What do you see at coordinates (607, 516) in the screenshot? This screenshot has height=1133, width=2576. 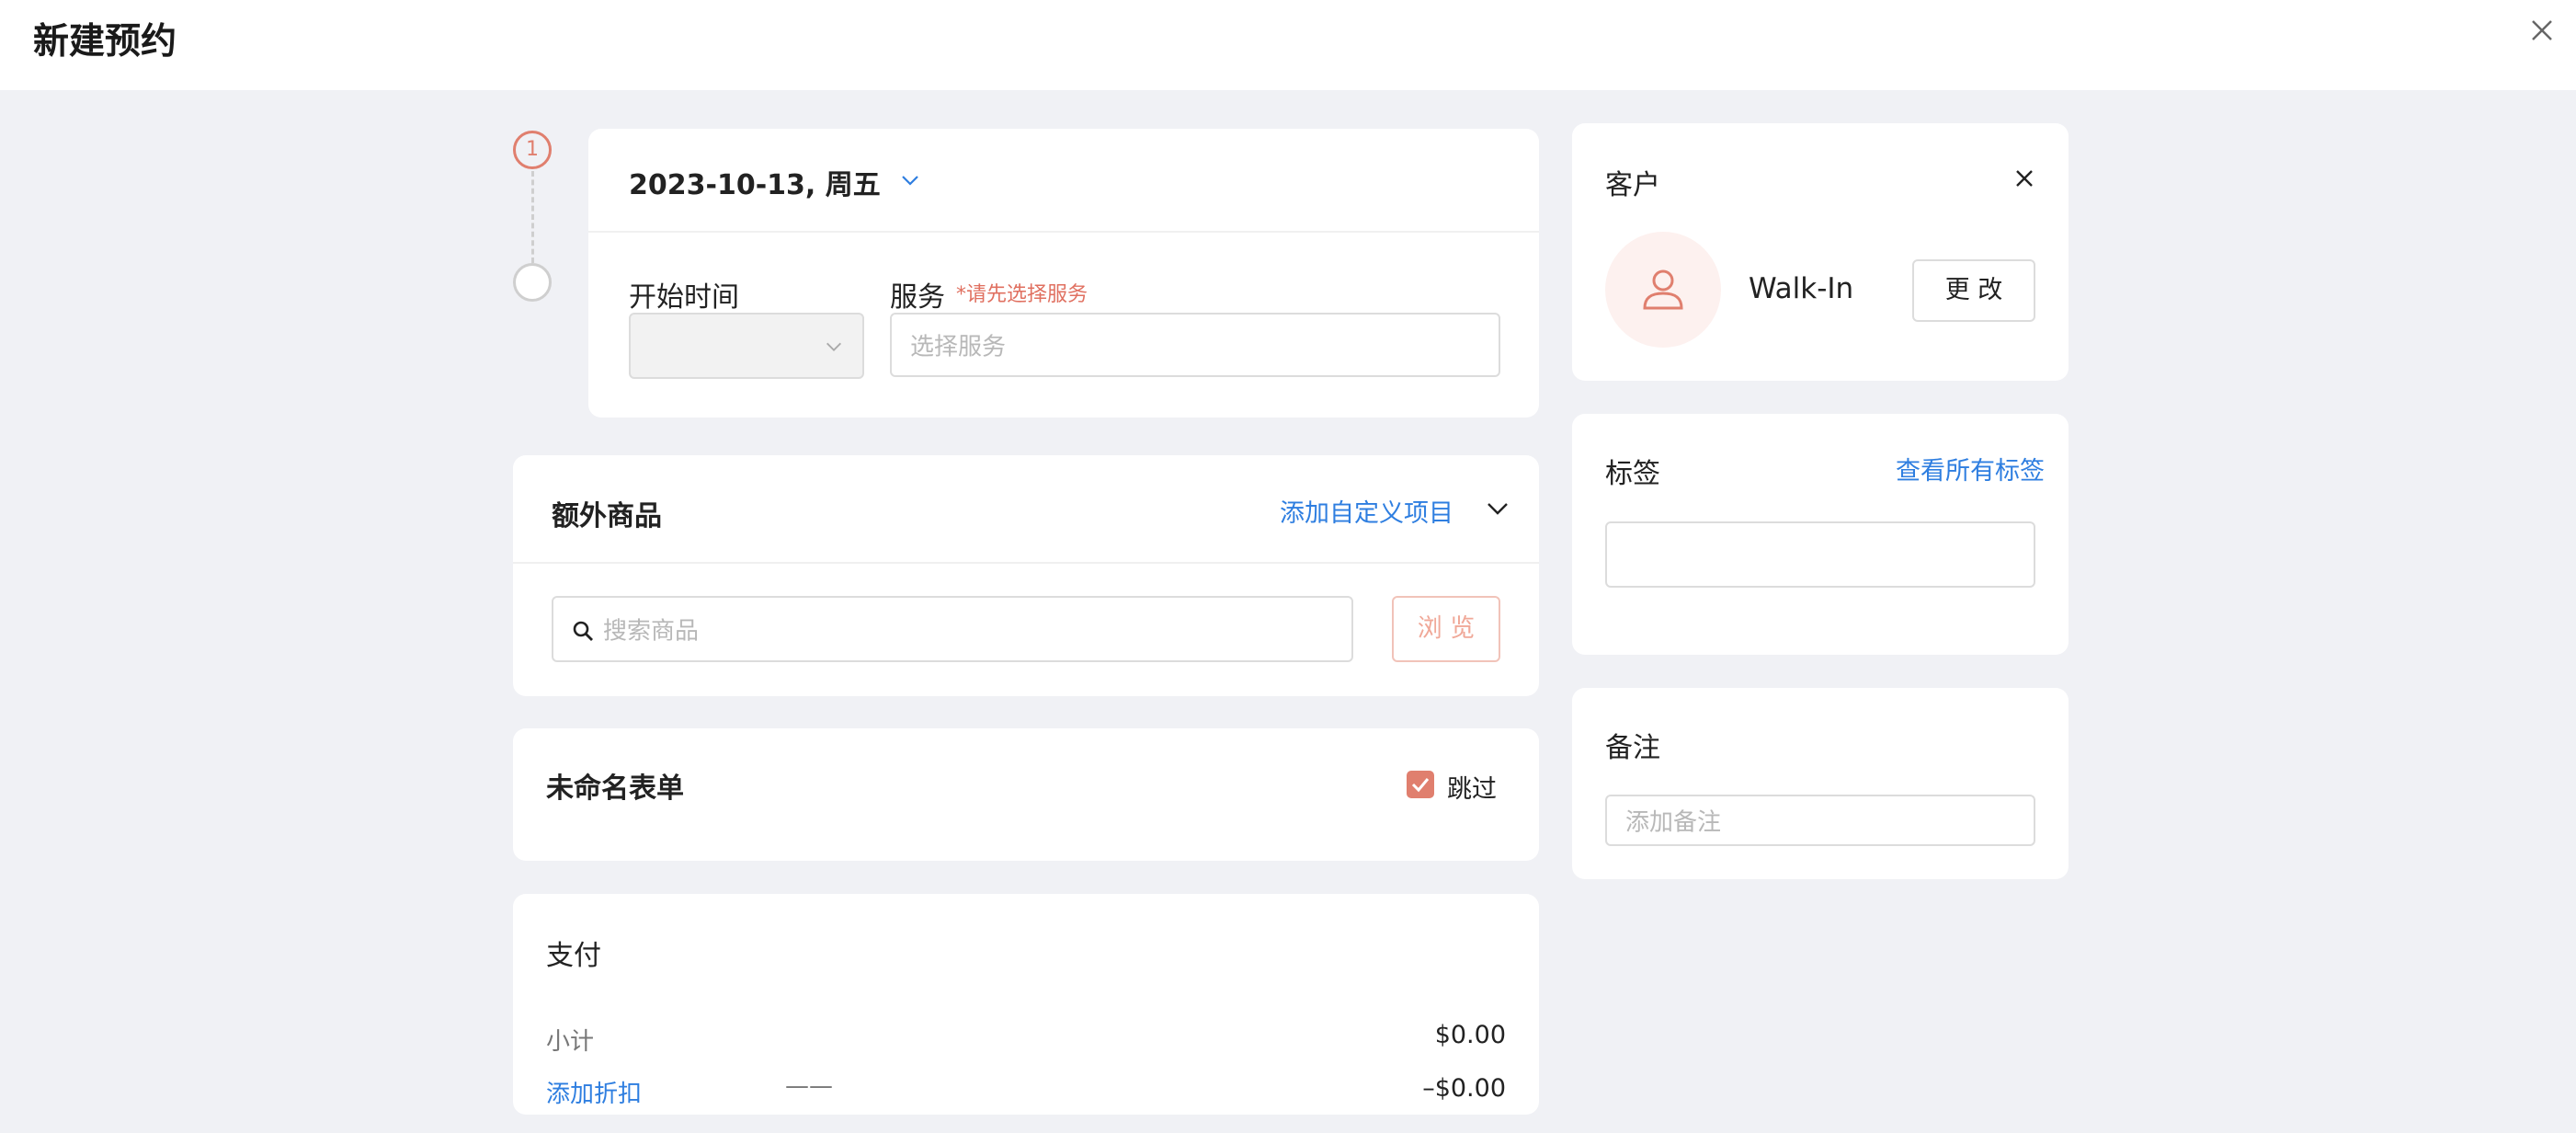 I see `extras-title: 额外商品` at bounding box center [607, 516].